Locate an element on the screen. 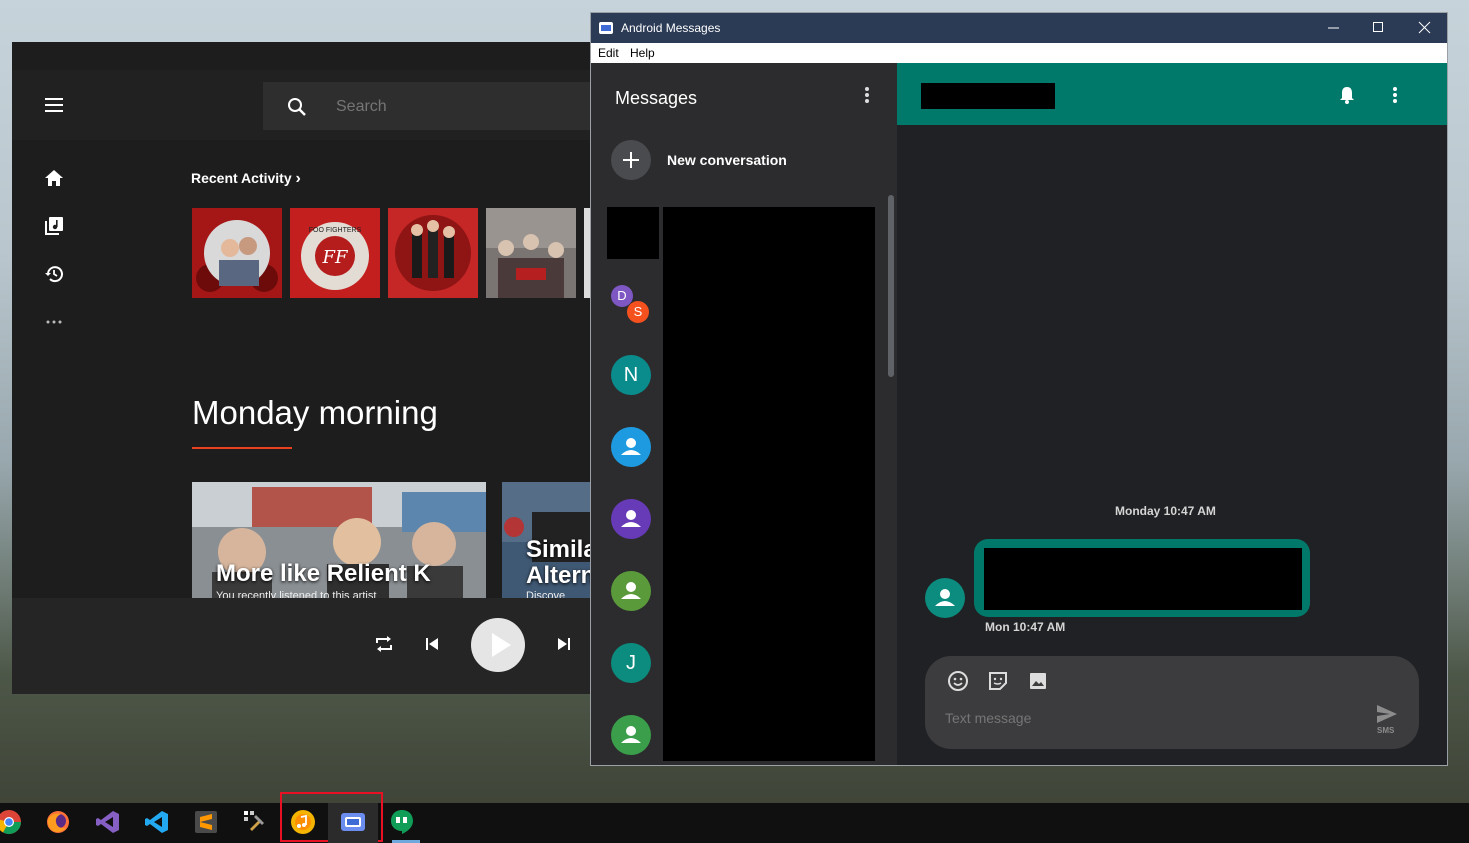 The height and width of the screenshot is (843, 1469). repeat-icon is located at coordinates (384, 644).